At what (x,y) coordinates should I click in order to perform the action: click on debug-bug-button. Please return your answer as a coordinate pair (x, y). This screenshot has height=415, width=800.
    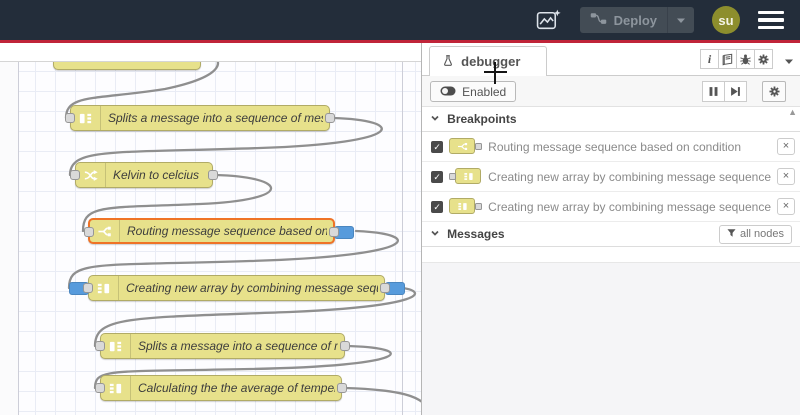
    Looking at the image, I should click on (745, 59).